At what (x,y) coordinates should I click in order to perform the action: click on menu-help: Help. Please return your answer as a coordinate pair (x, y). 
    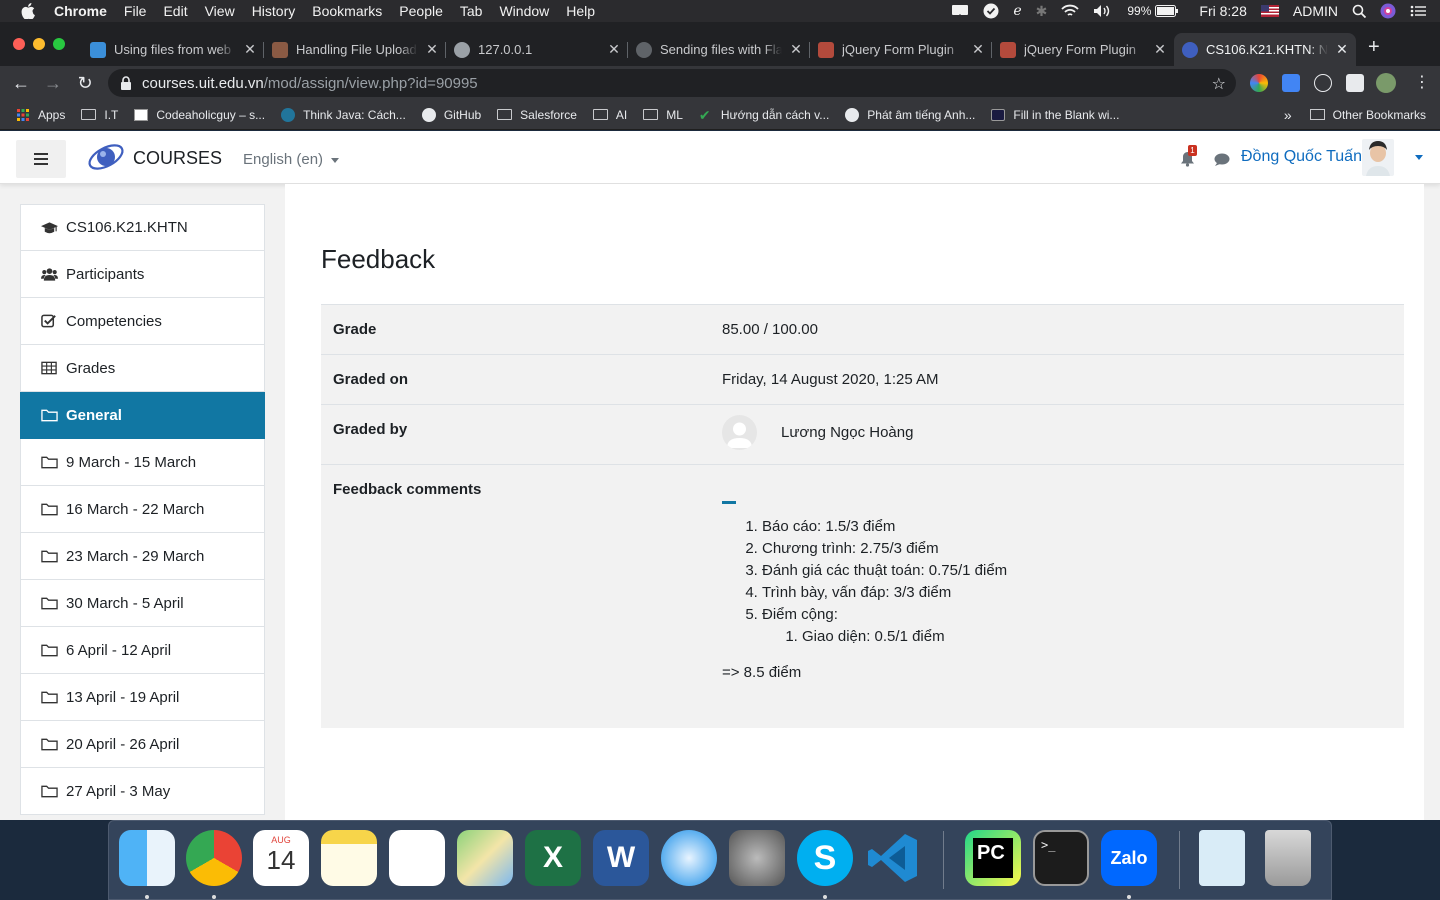
    Looking at the image, I should click on (580, 11).